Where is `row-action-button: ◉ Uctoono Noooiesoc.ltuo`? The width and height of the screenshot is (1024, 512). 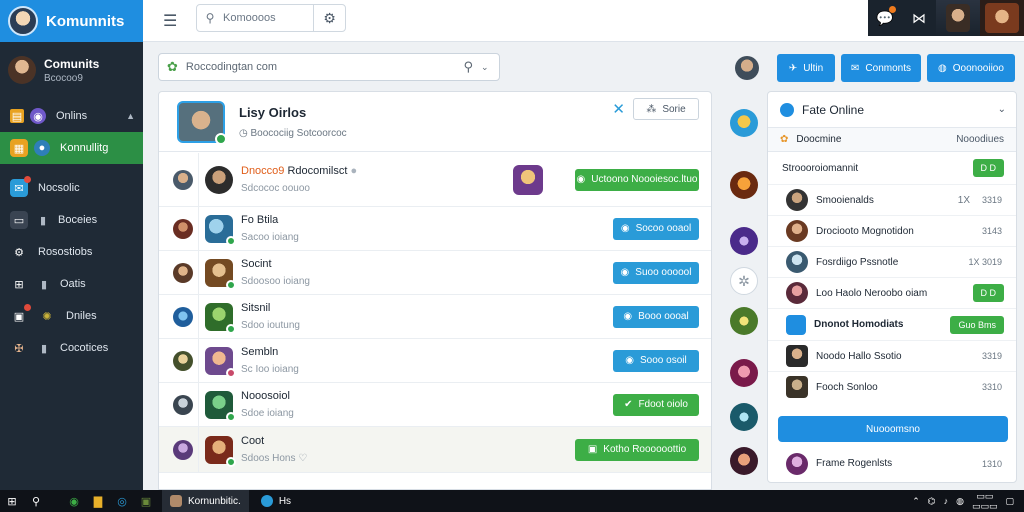 row-action-button: ◉ Uctoono Noooiesoc.ltuo is located at coordinates (637, 179).